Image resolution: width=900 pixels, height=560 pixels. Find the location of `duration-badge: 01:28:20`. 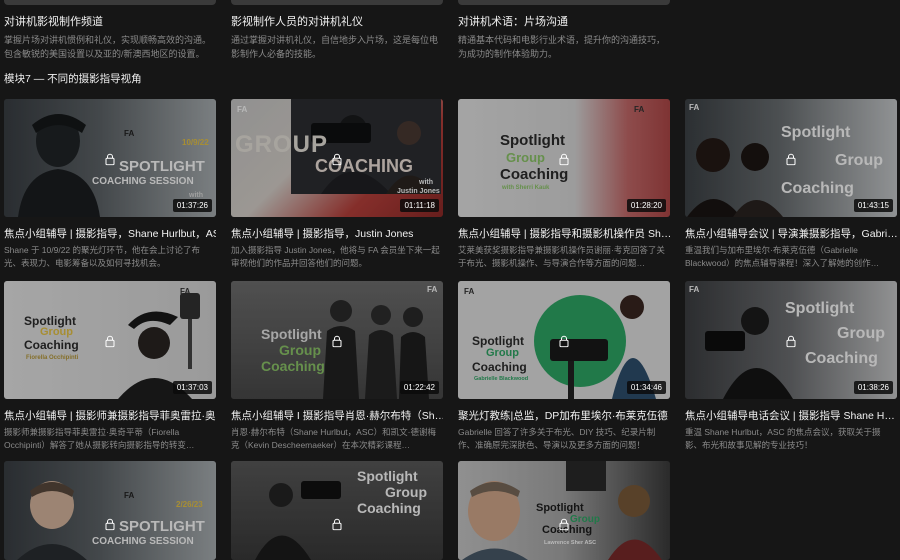

duration-badge: 01:28:20 is located at coordinates (646, 205).